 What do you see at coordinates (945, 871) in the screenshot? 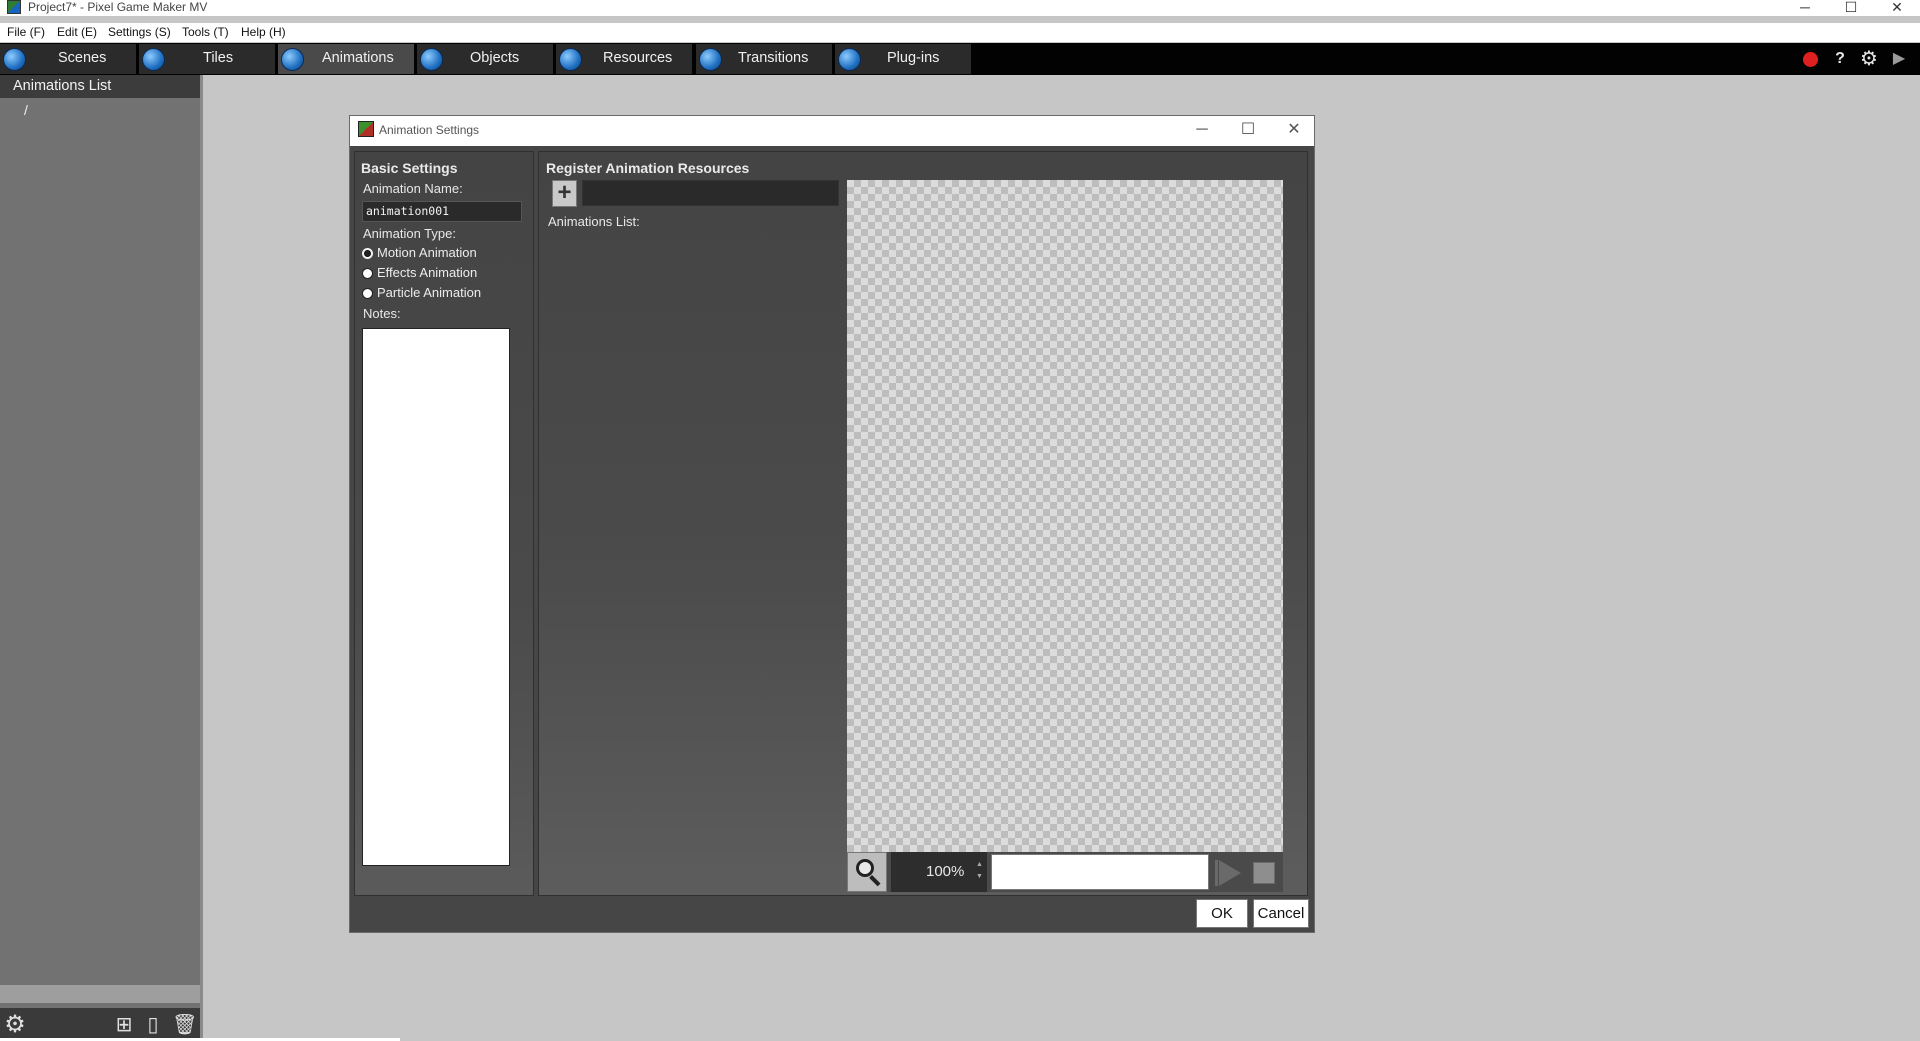
I see `zoom-value: 100%` at bounding box center [945, 871].